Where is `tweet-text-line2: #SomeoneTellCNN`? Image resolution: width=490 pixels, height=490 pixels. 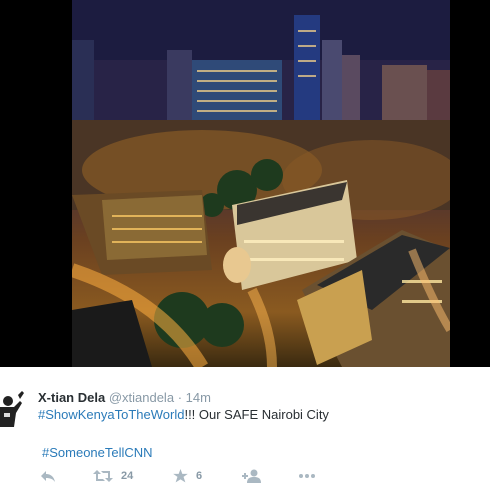 tweet-text-line2: #SomeoneTellCNN is located at coordinates (97, 452).